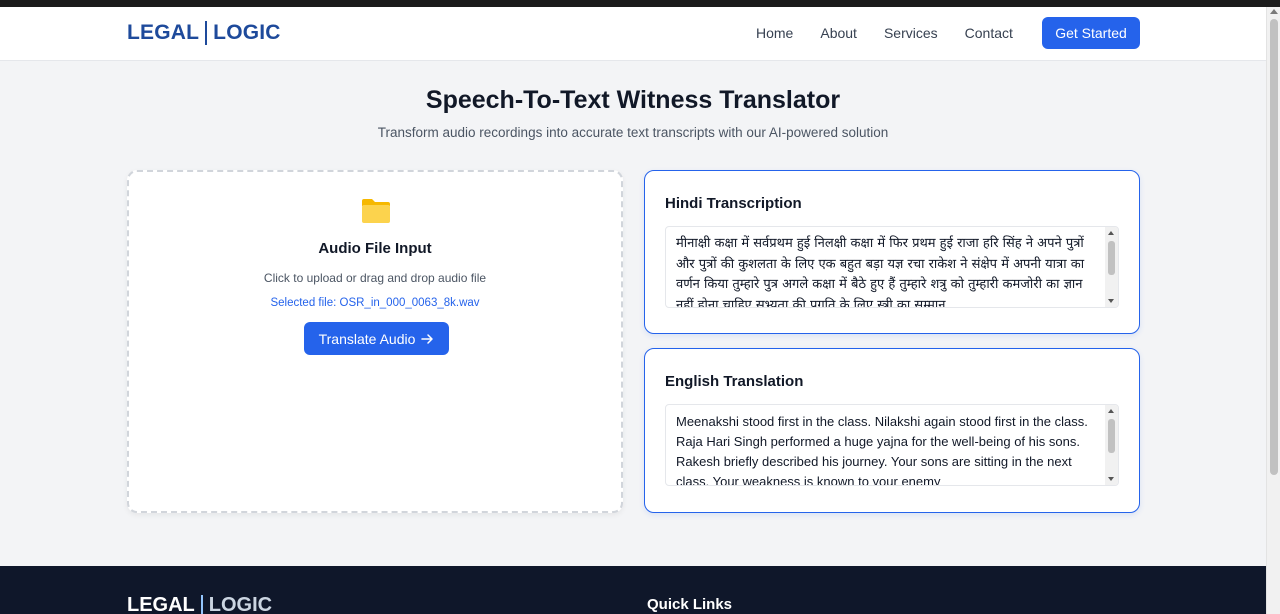 This screenshot has height=614, width=1280. What do you see at coordinates (911, 33) in the screenshot?
I see `nav-link-services: Services` at bounding box center [911, 33].